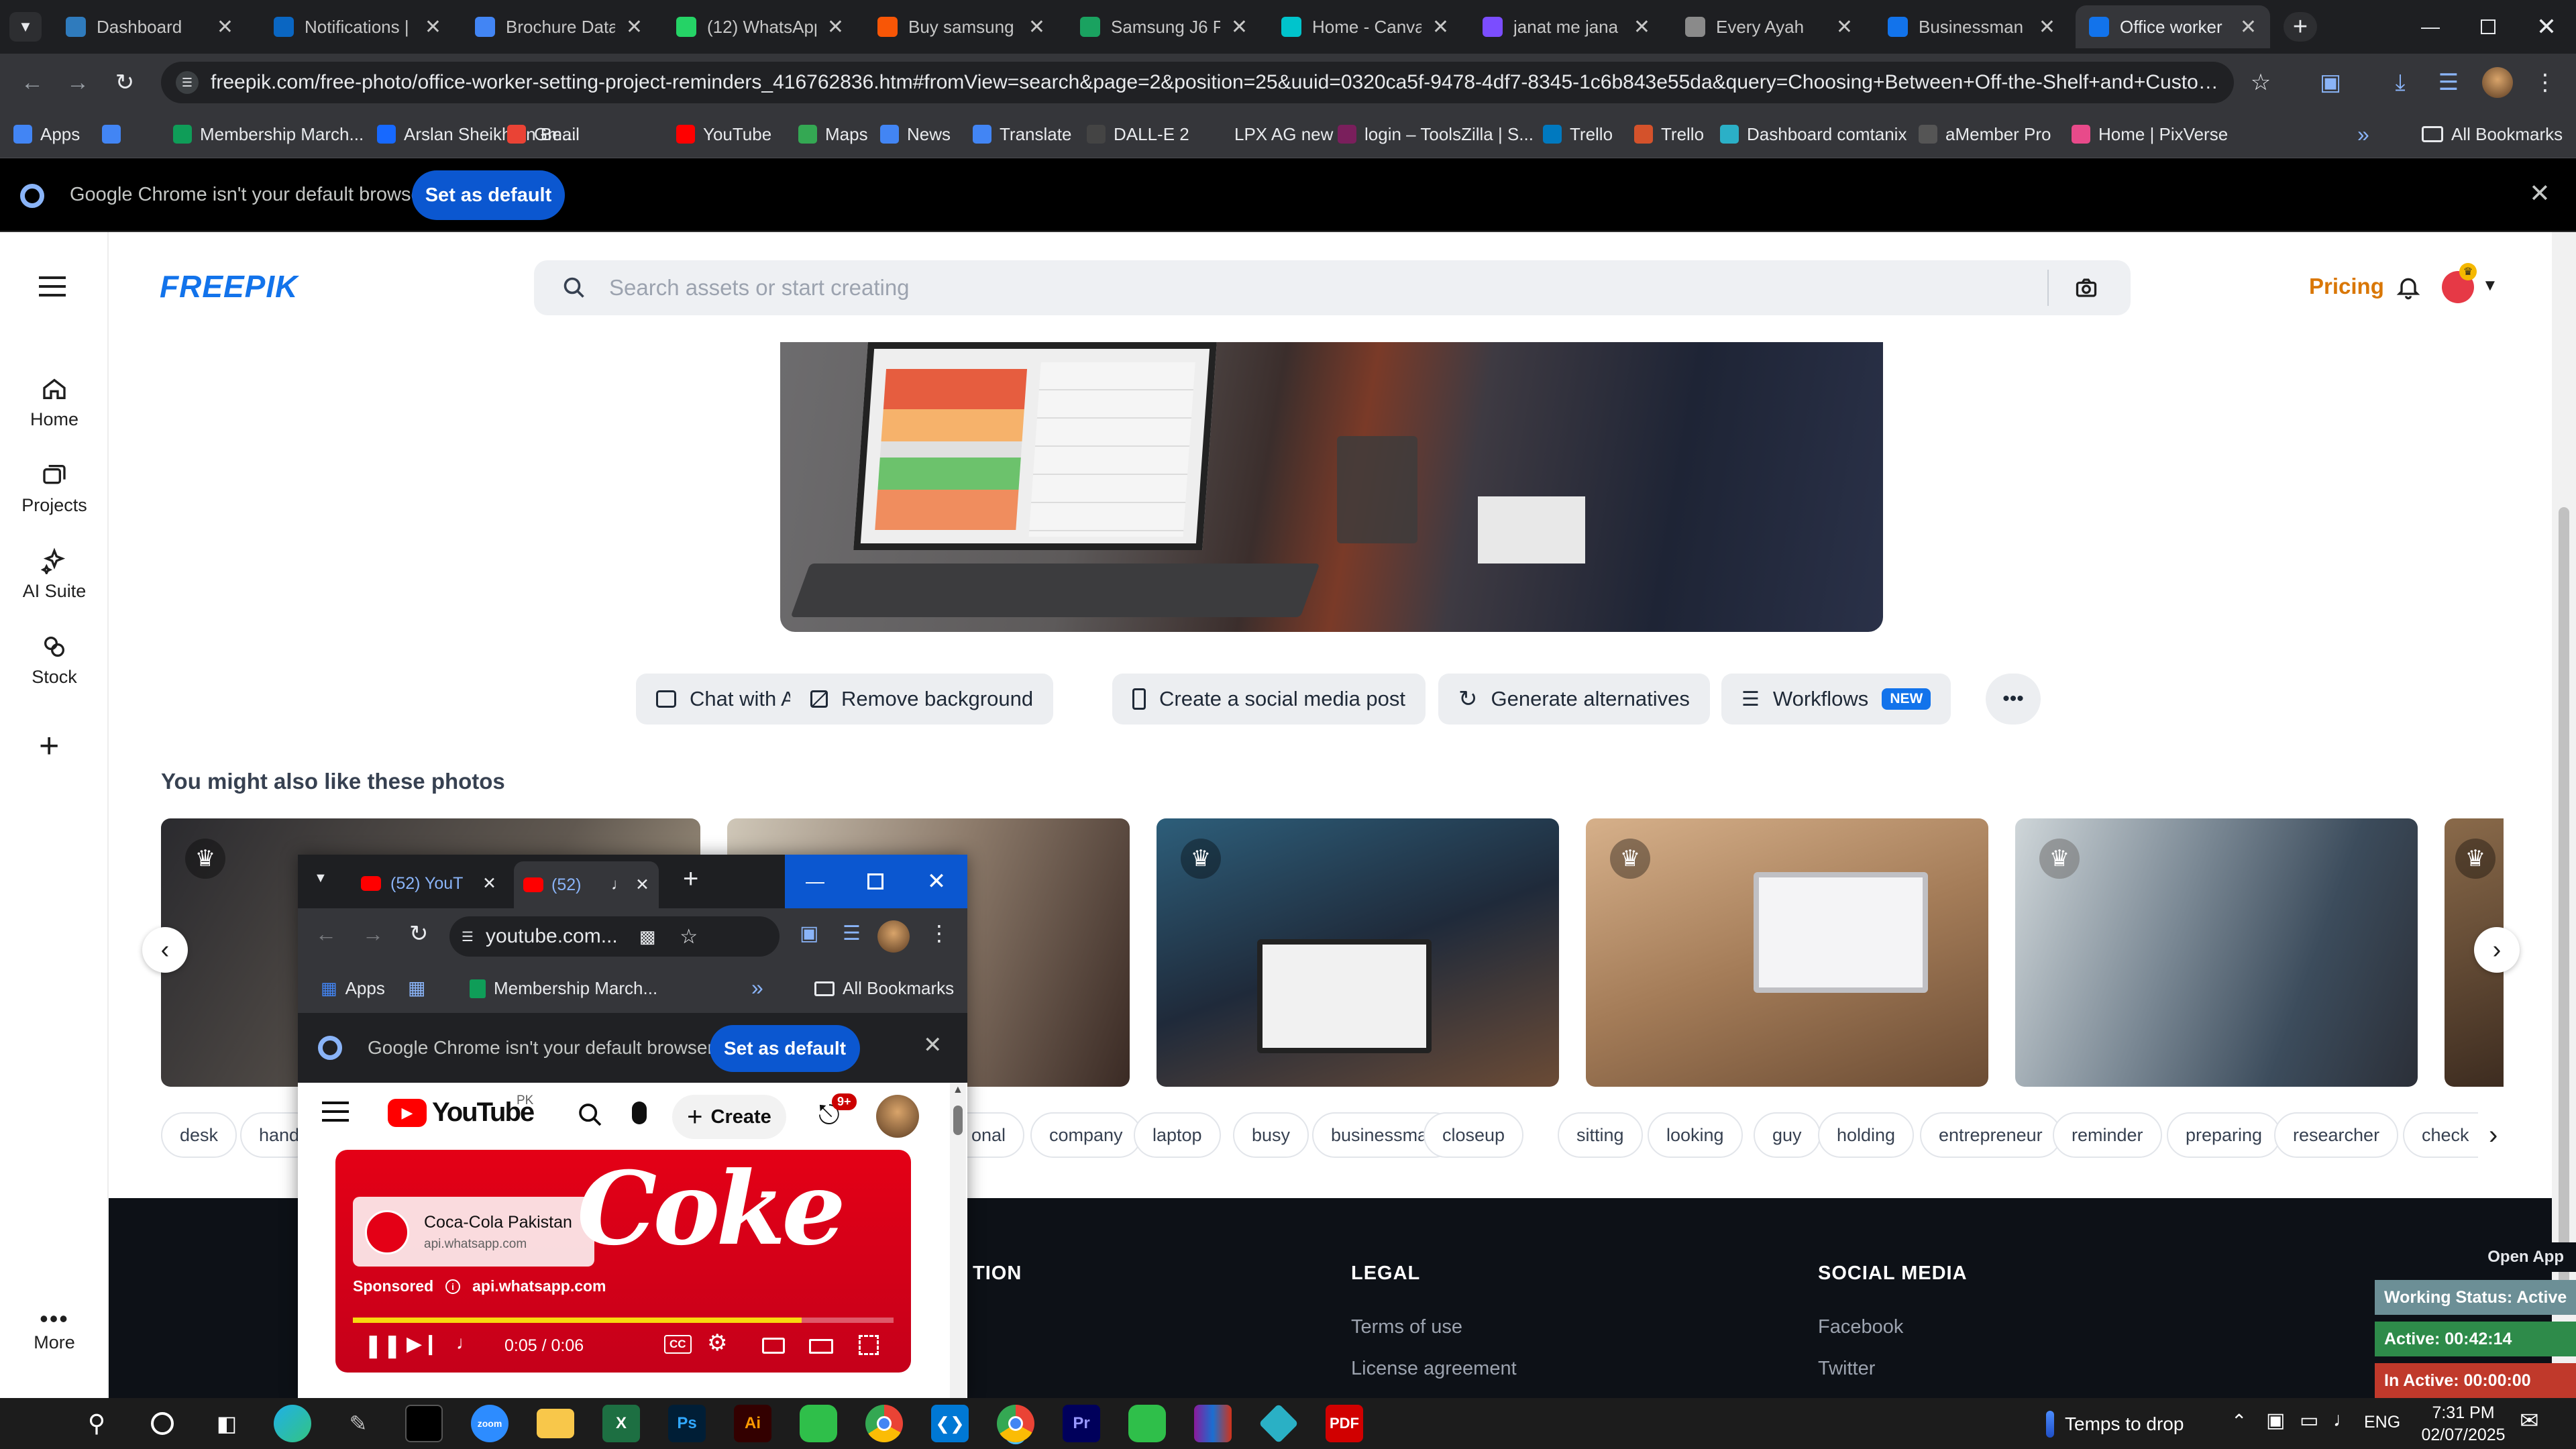  Describe the element at coordinates (54, 403) in the screenshot. I see `nav-item-home: Home` at that location.